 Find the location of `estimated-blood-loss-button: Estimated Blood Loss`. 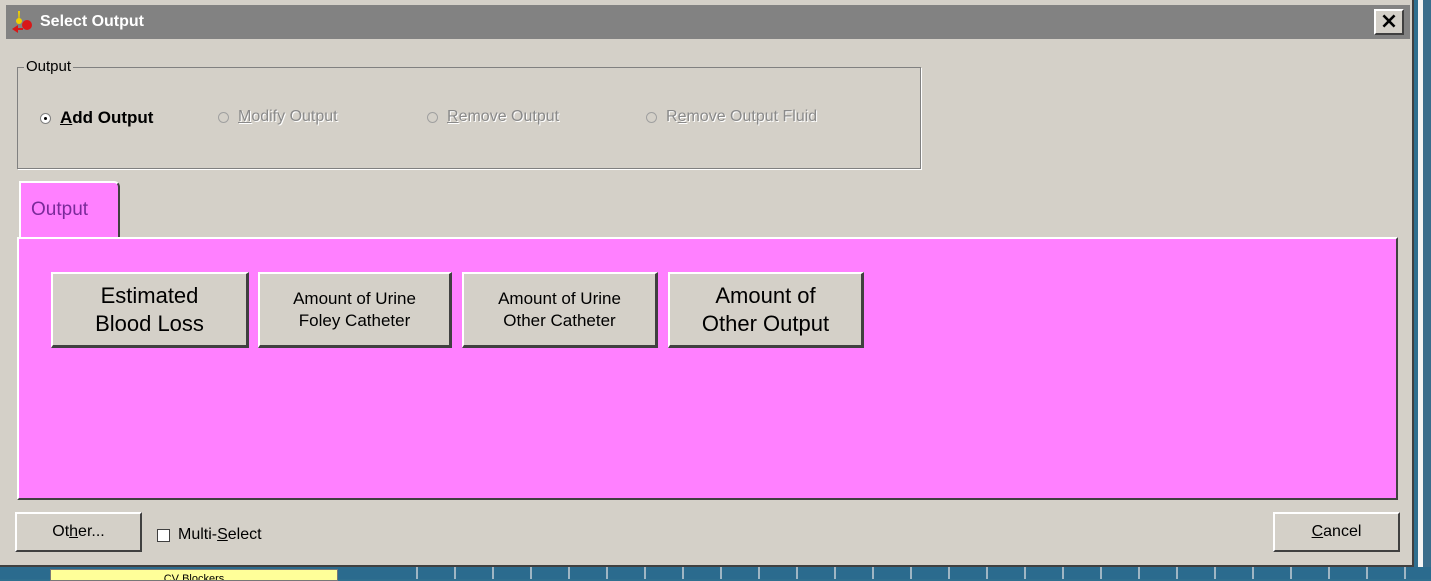

estimated-blood-loss-button: Estimated Blood Loss is located at coordinates (150, 310).